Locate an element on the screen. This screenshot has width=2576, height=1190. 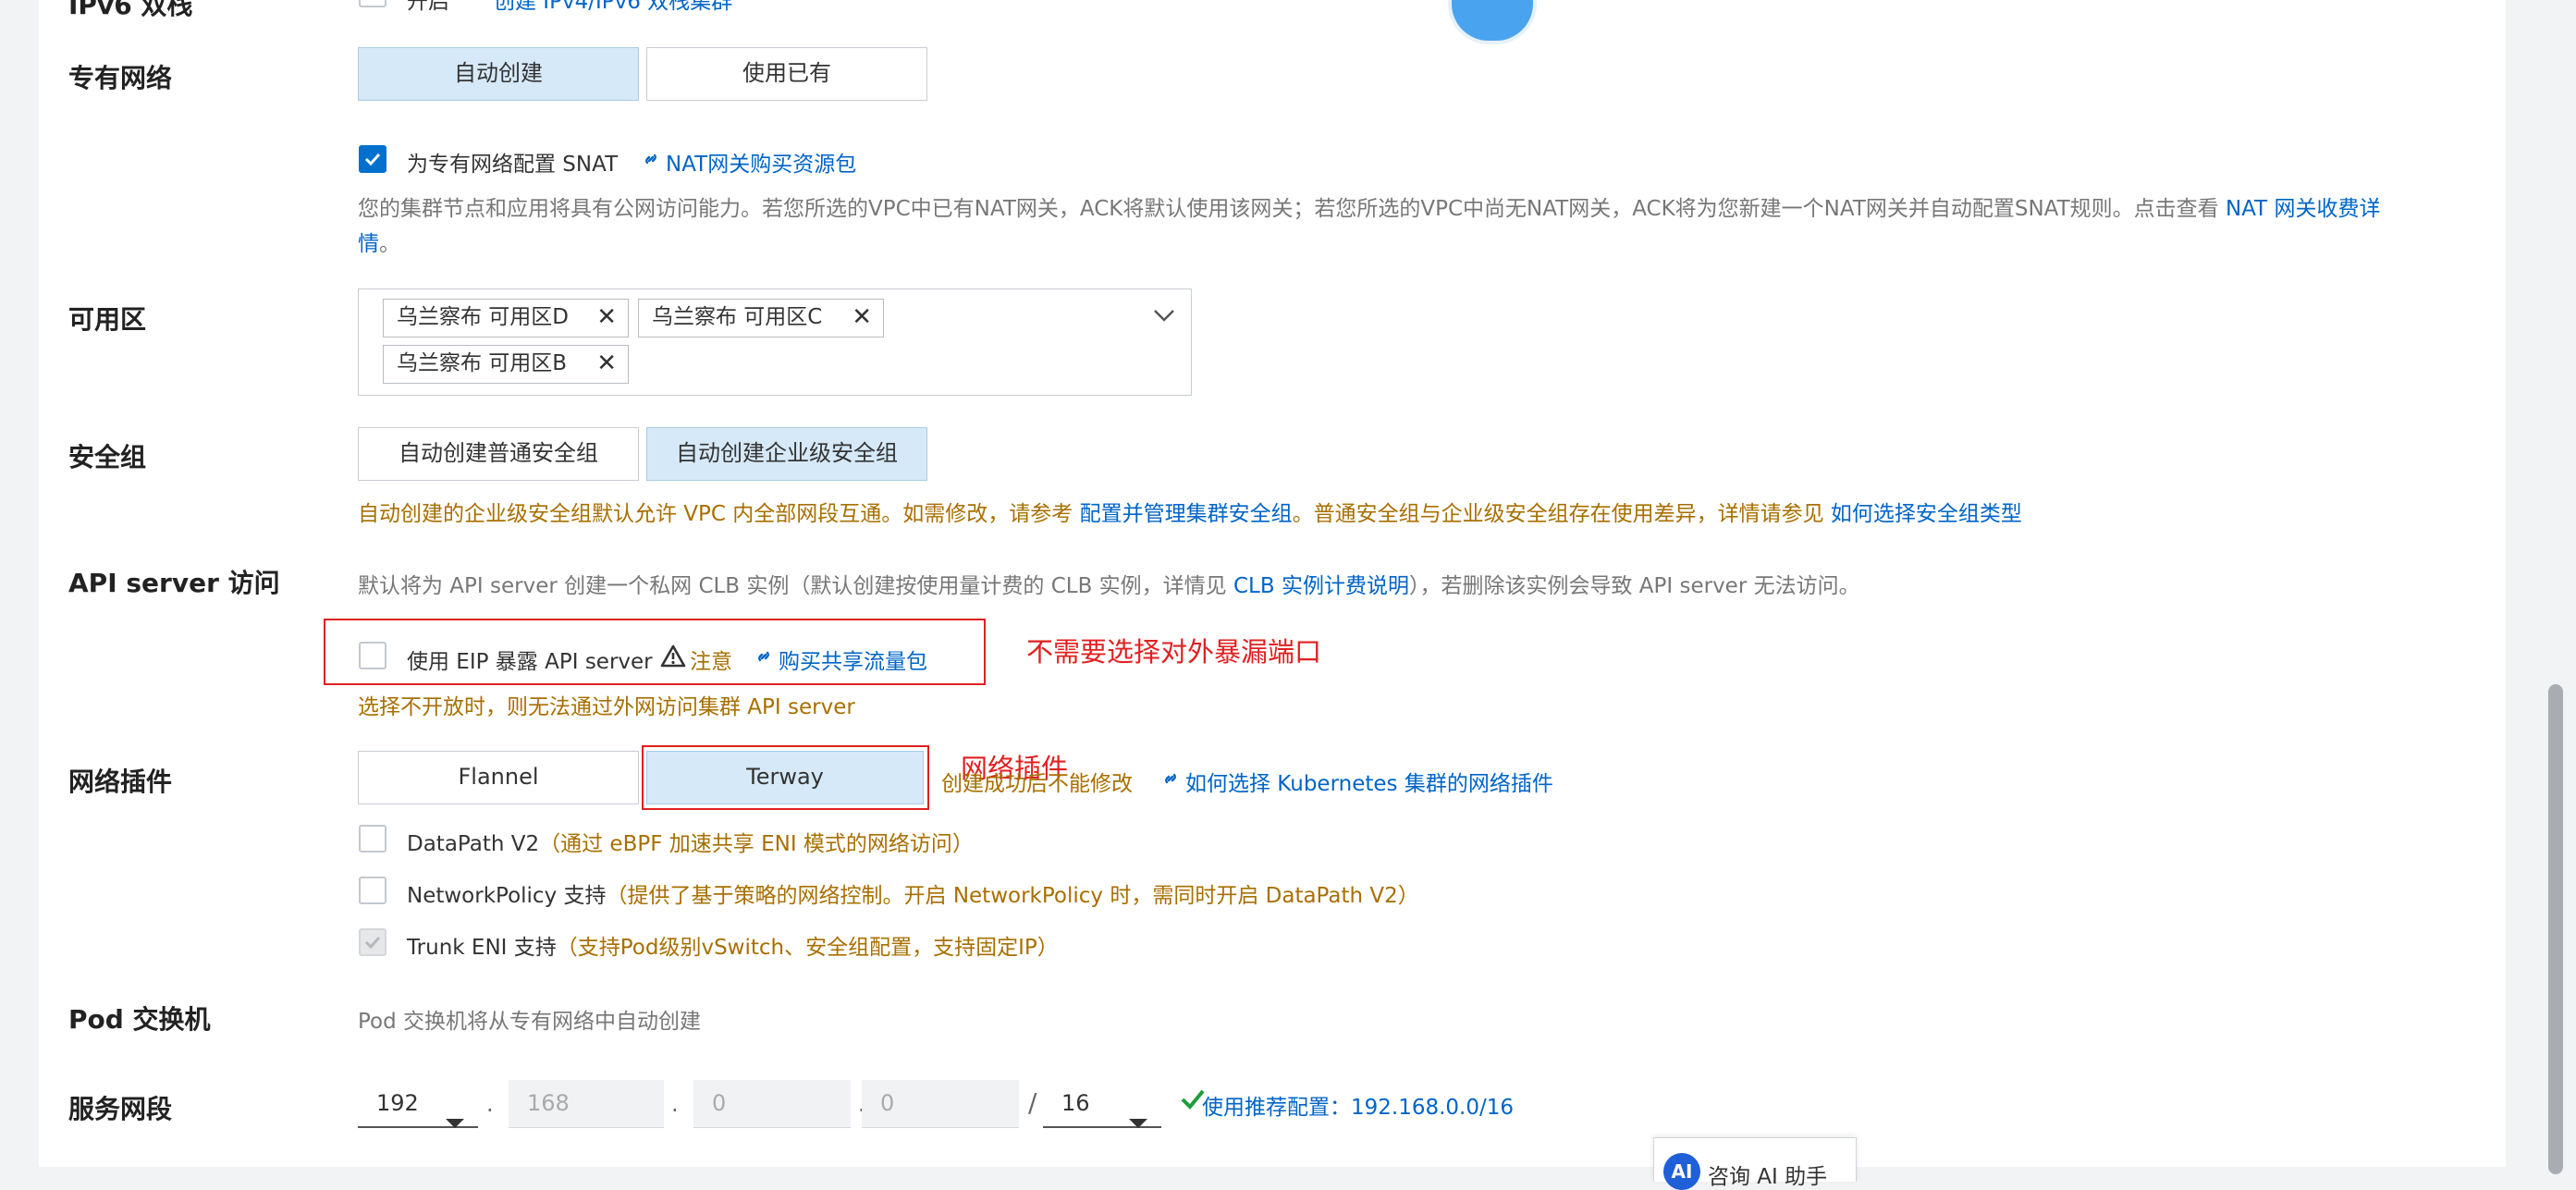
chevron-down-icon is located at coordinates (1164, 317).